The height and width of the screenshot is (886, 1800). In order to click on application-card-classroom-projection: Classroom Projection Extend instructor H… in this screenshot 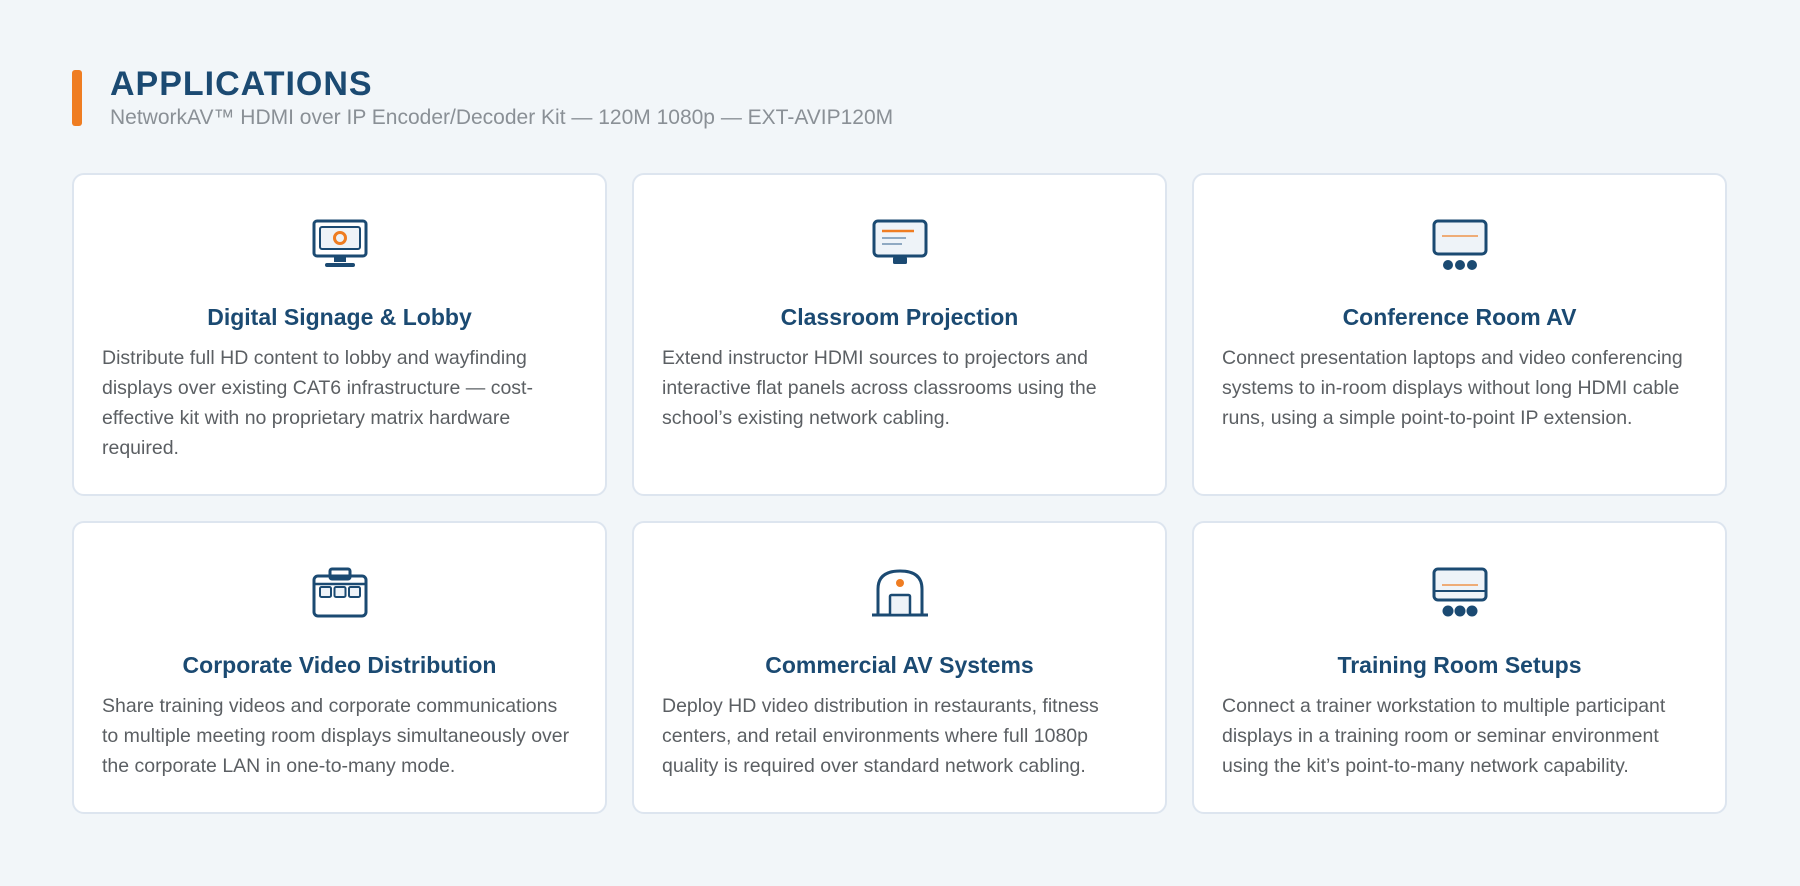, I will do `click(899, 334)`.